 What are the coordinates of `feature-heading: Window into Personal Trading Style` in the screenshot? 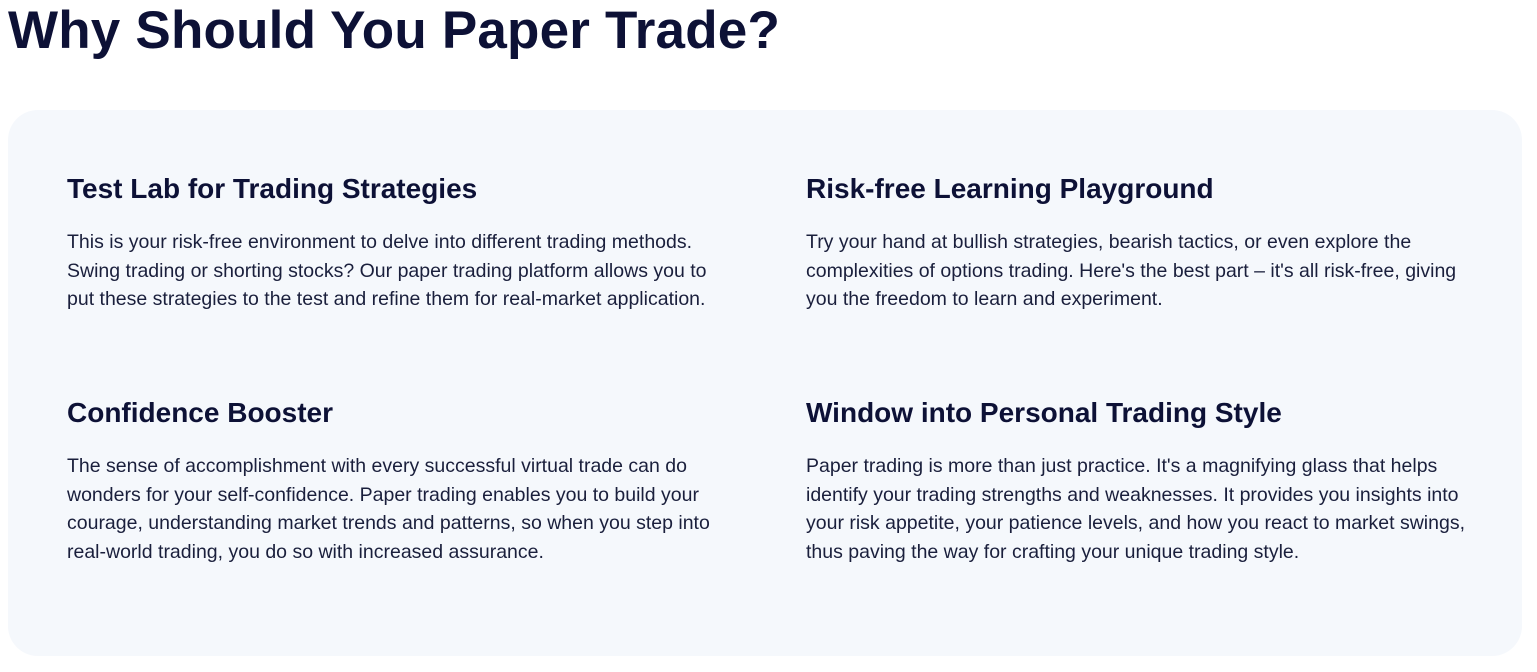 It's located at (1044, 412).